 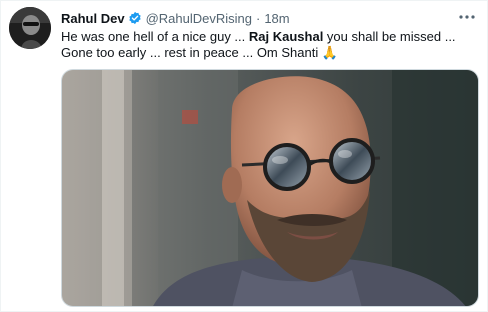 What do you see at coordinates (93, 18) in the screenshot?
I see `author-name: Rahul Dev` at bounding box center [93, 18].